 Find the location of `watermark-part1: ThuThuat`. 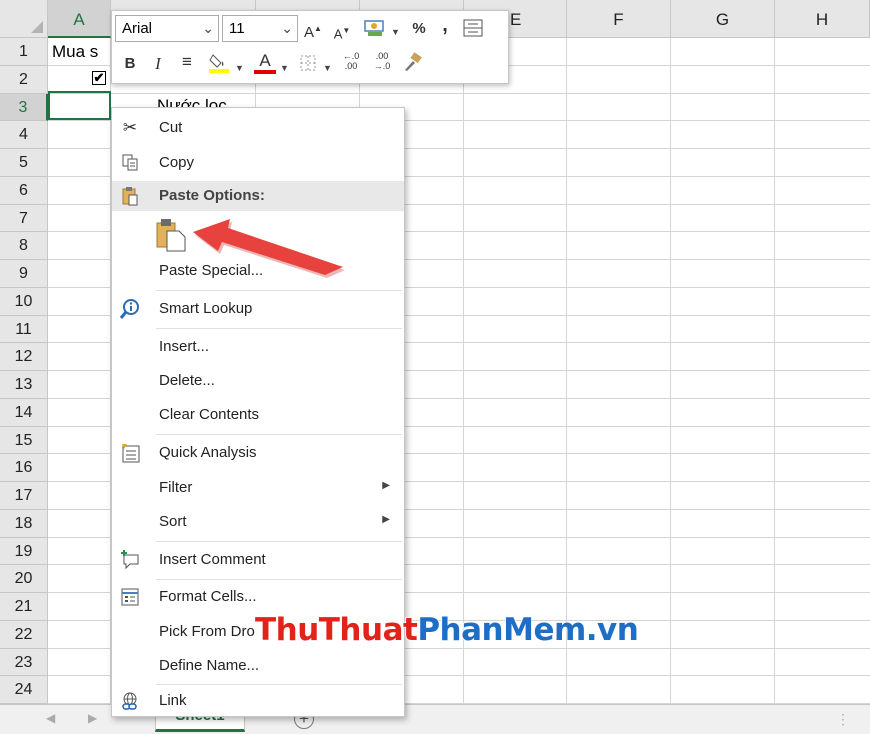

watermark-part1: ThuThuat is located at coordinates (336, 630).